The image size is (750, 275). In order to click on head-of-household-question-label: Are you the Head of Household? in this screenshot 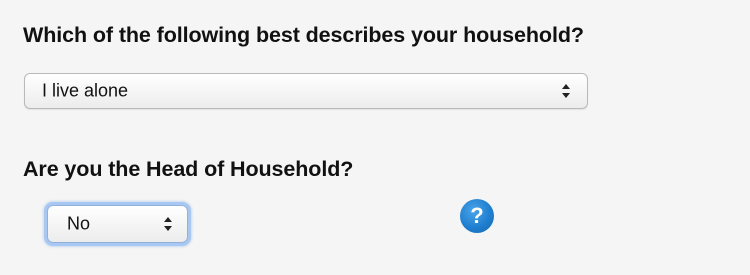, I will do `click(188, 169)`.